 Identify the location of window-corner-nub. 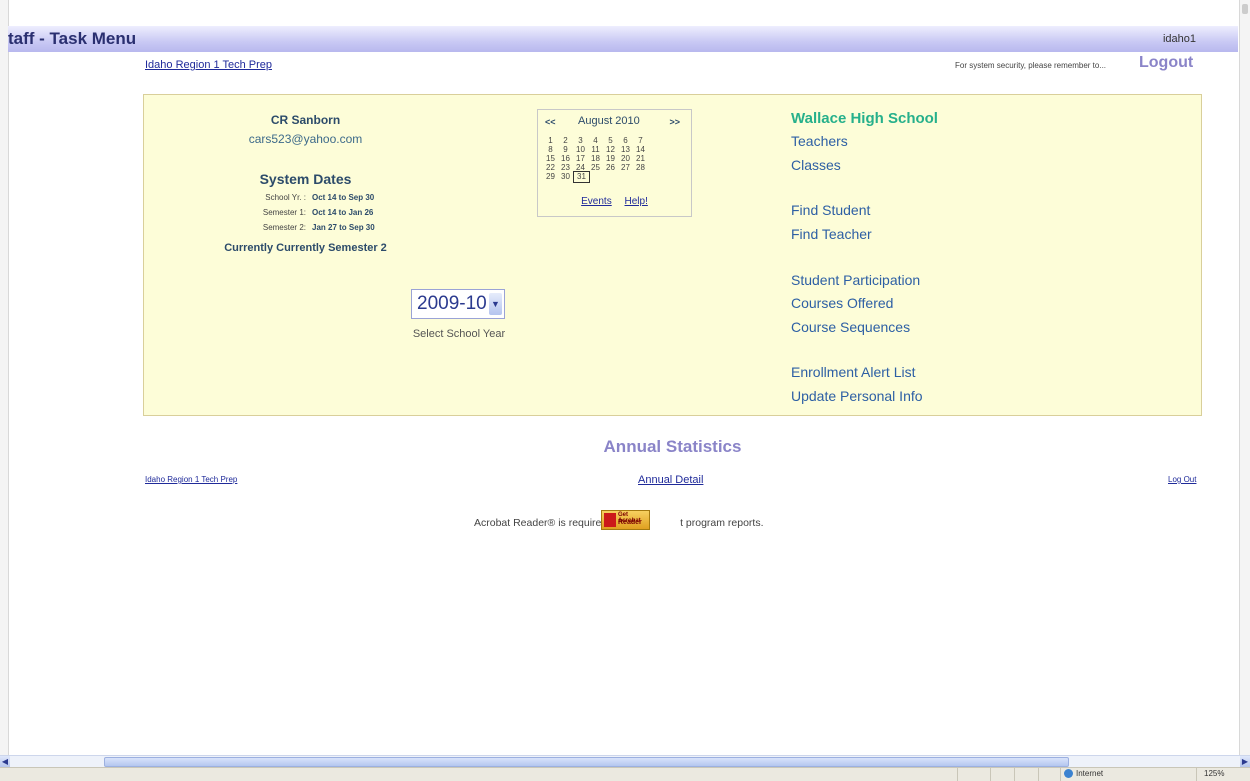
(1245, 9).